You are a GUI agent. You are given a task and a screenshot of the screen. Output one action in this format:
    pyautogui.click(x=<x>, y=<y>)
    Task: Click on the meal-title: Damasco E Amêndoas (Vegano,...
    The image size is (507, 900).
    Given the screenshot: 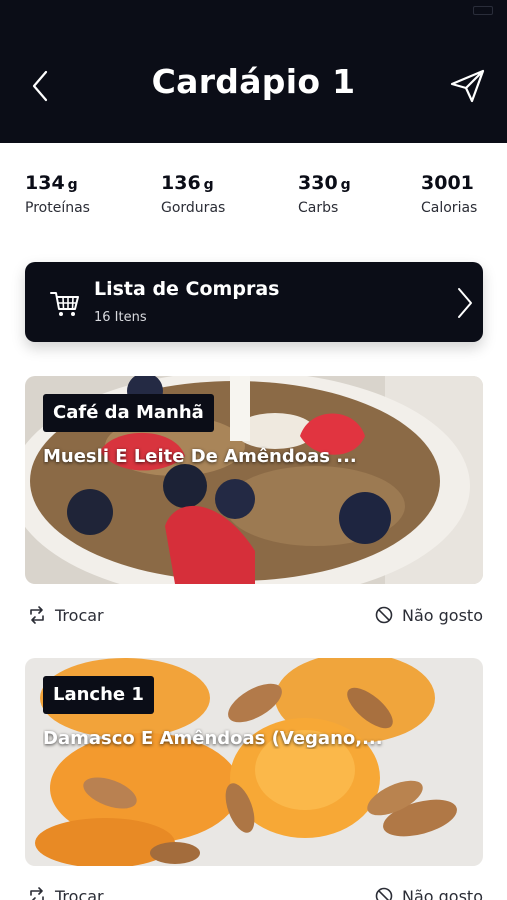 What is the action you would take?
    pyautogui.click(x=213, y=738)
    